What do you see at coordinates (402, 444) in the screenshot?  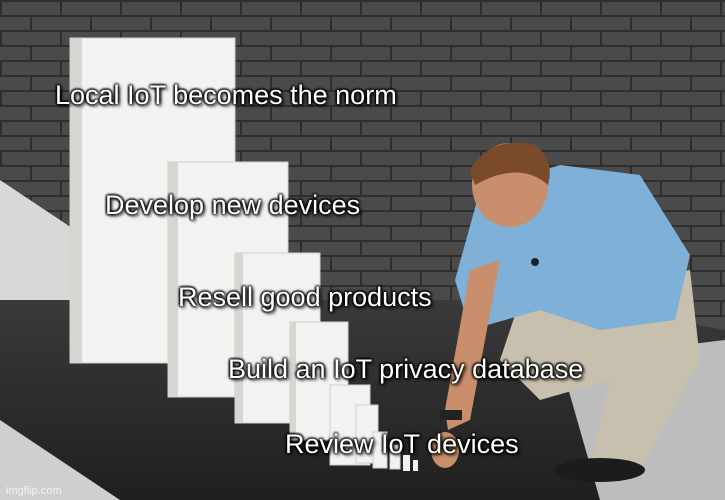 I see `caption-5: Review IoT devices` at bounding box center [402, 444].